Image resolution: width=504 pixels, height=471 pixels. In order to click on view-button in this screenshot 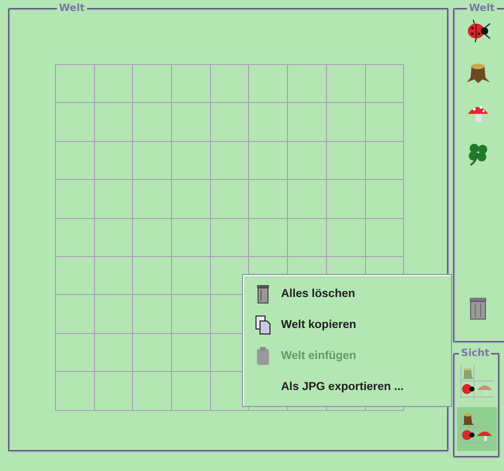, I will do `click(477, 429)`.